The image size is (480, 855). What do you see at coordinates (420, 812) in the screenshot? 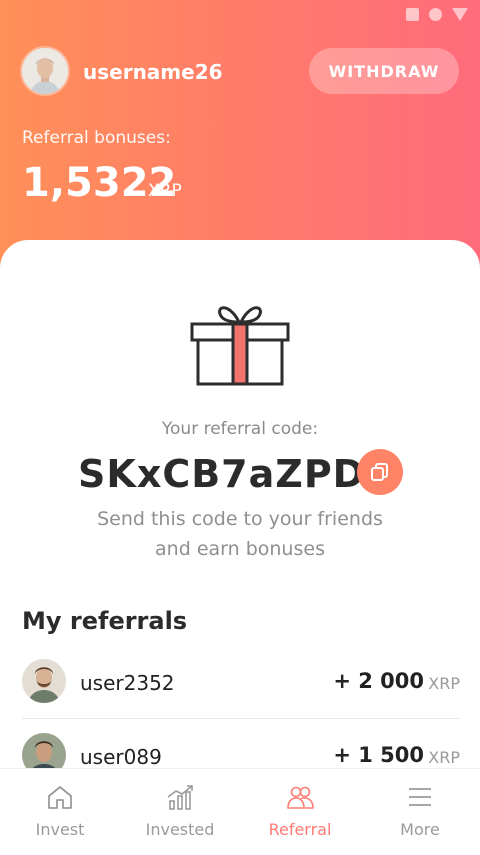
I see `nav-item-more: More` at bounding box center [420, 812].